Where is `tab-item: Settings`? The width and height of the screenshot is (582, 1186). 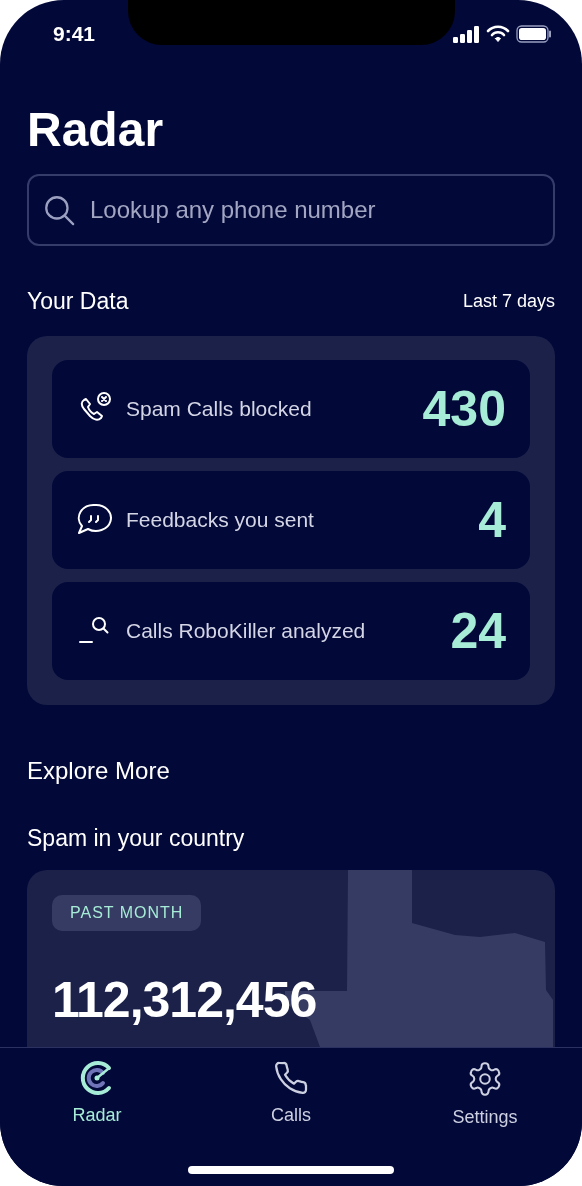
tab-item: Settings is located at coordinates (485, 1095).